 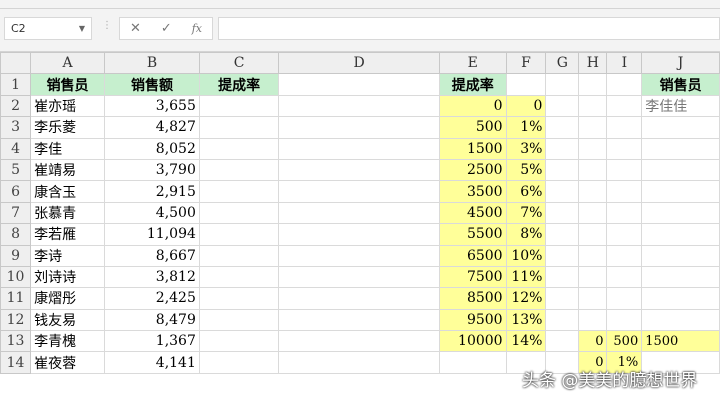 What do you see at coordinates (68, 63) in the screenshot?
I see `column-header-A: A` at bounding box center [68, 63].